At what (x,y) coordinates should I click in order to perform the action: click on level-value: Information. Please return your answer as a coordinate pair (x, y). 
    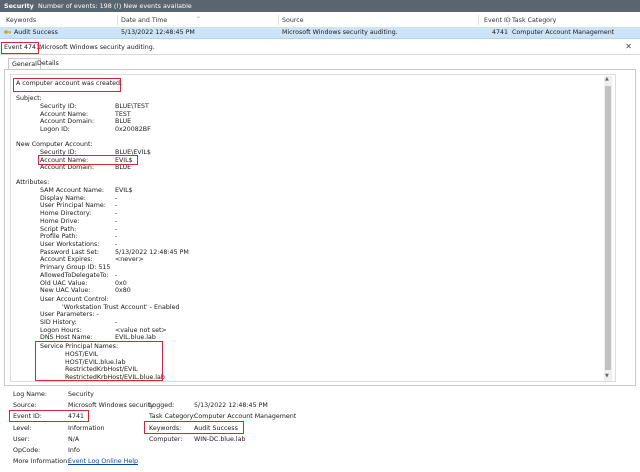
    Looking at the image, I should click on (86, 428).